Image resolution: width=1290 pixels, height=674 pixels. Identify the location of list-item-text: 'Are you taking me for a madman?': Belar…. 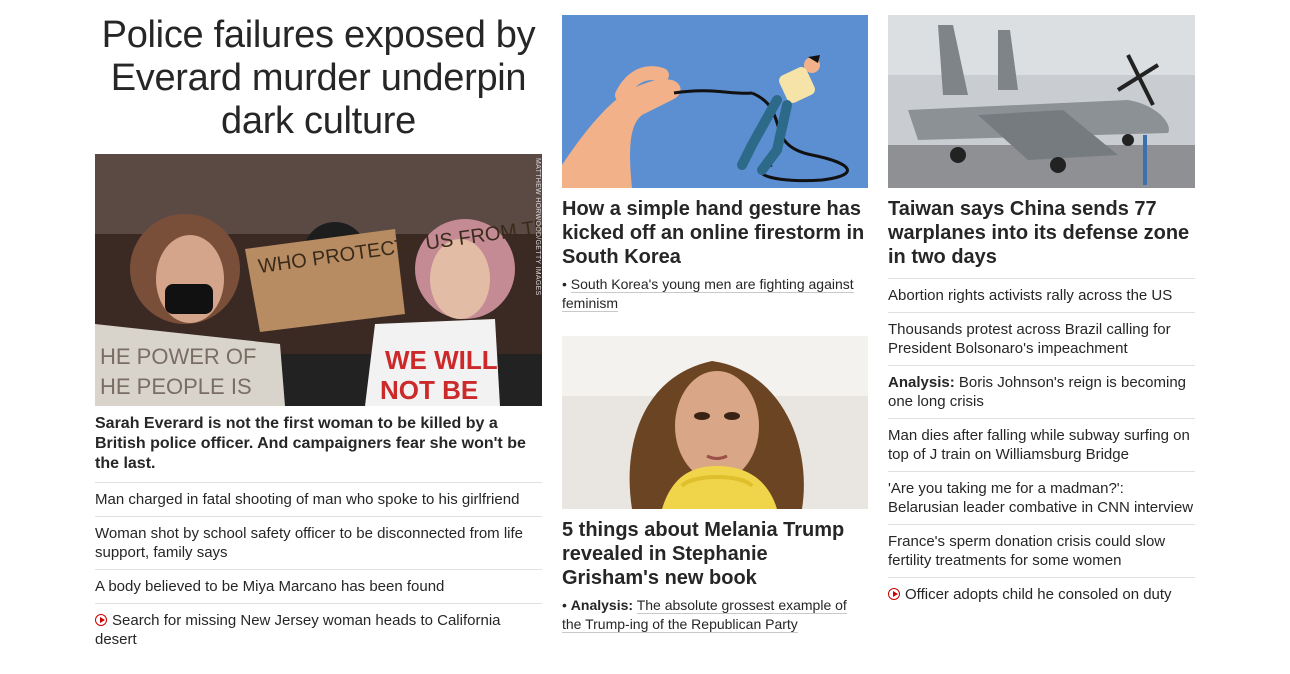
(1040, 498).